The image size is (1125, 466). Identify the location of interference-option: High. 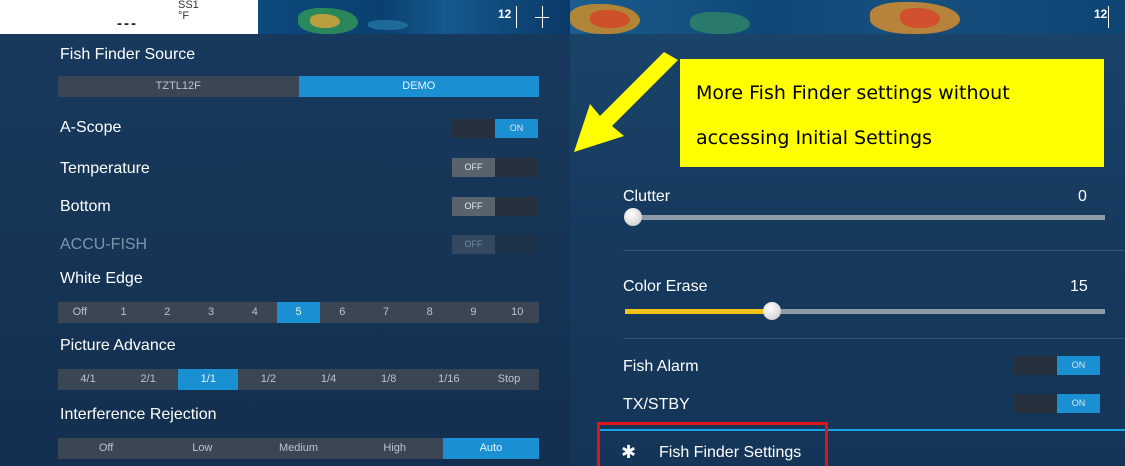
(395, 448).